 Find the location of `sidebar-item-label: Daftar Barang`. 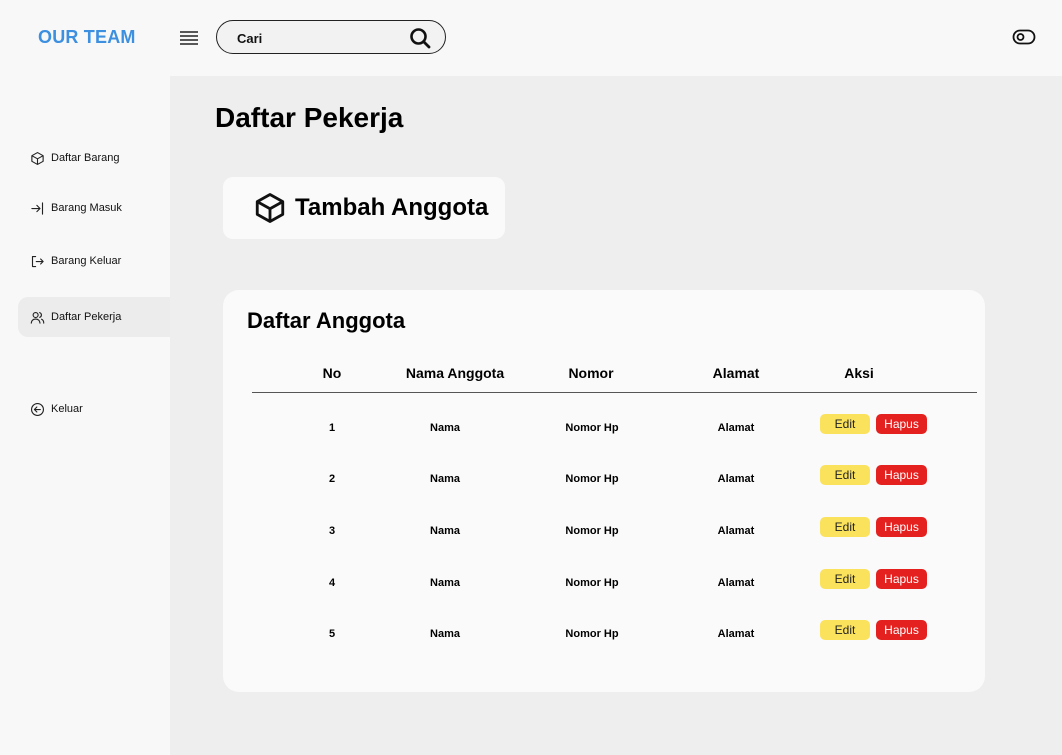

sidebar-item-label: Daftar Barang is located at coordinates (85, 158).